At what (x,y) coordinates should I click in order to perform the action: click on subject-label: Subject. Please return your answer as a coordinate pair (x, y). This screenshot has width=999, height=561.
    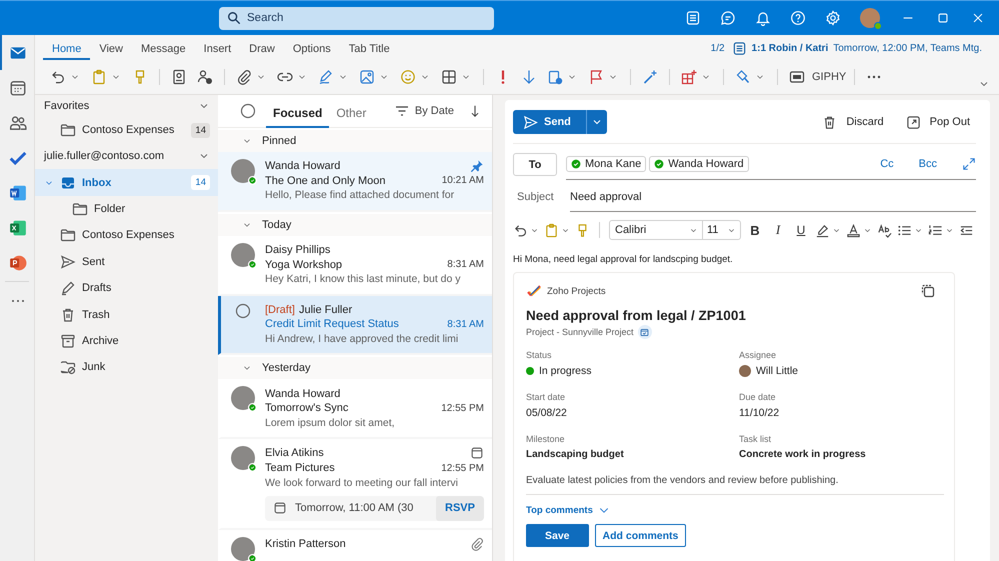
    Looking at the image, I should click on (536, 197).